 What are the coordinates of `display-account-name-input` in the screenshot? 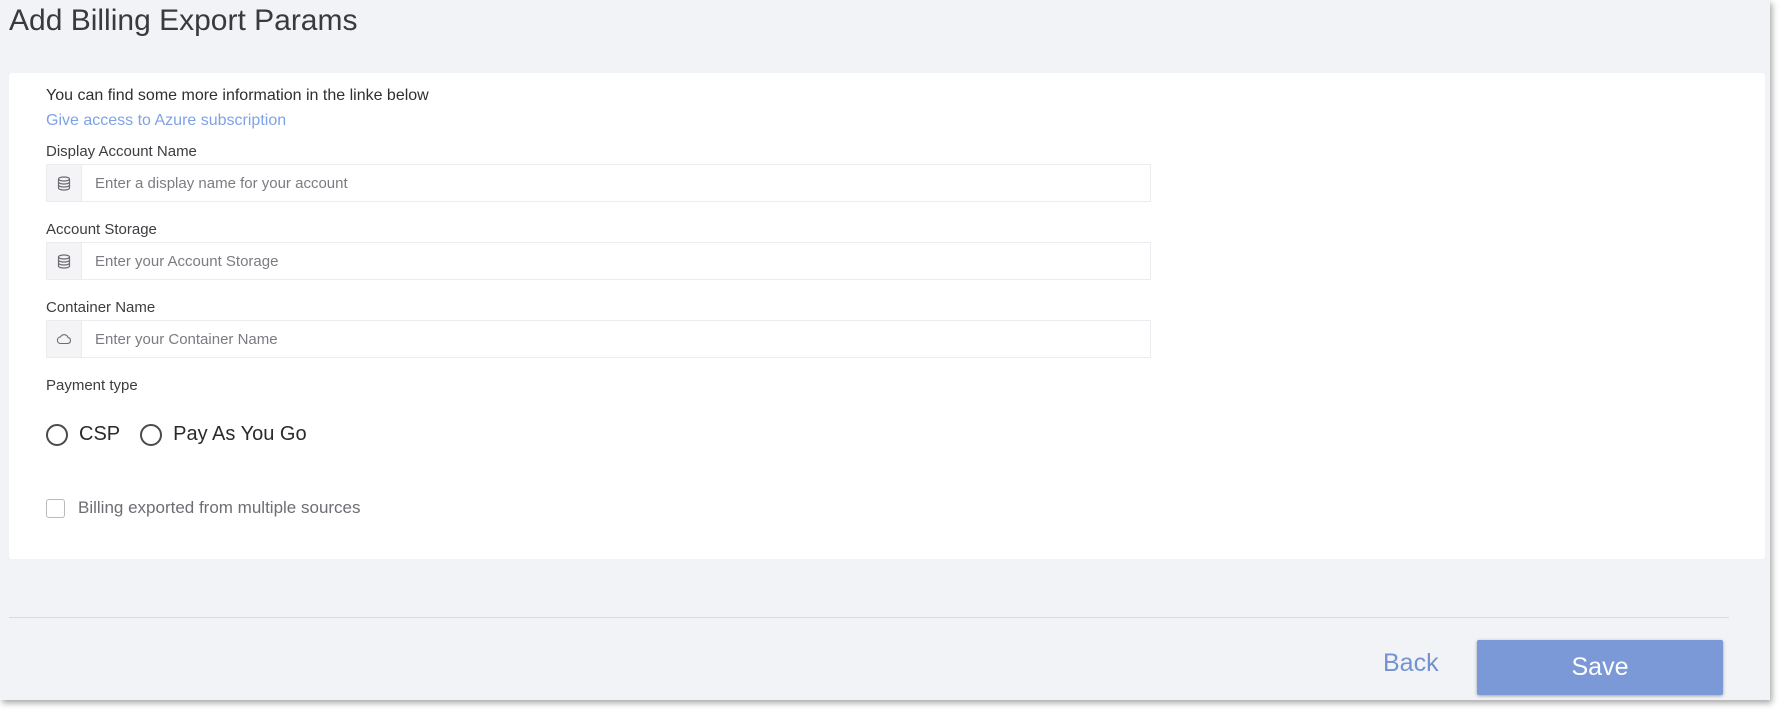 It's located at (616, 183).